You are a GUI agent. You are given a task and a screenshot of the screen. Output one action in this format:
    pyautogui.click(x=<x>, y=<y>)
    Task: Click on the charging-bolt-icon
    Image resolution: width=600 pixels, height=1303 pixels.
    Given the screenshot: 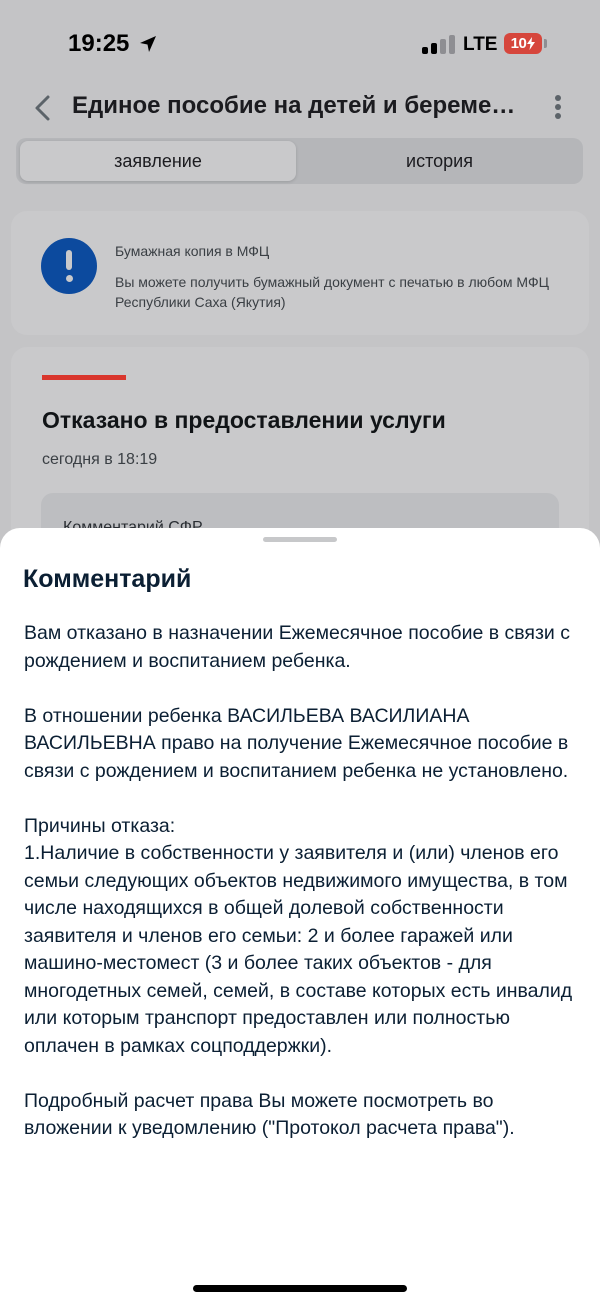 What is the action you would take?
    pyautogui.click(x=531, y=43)
    